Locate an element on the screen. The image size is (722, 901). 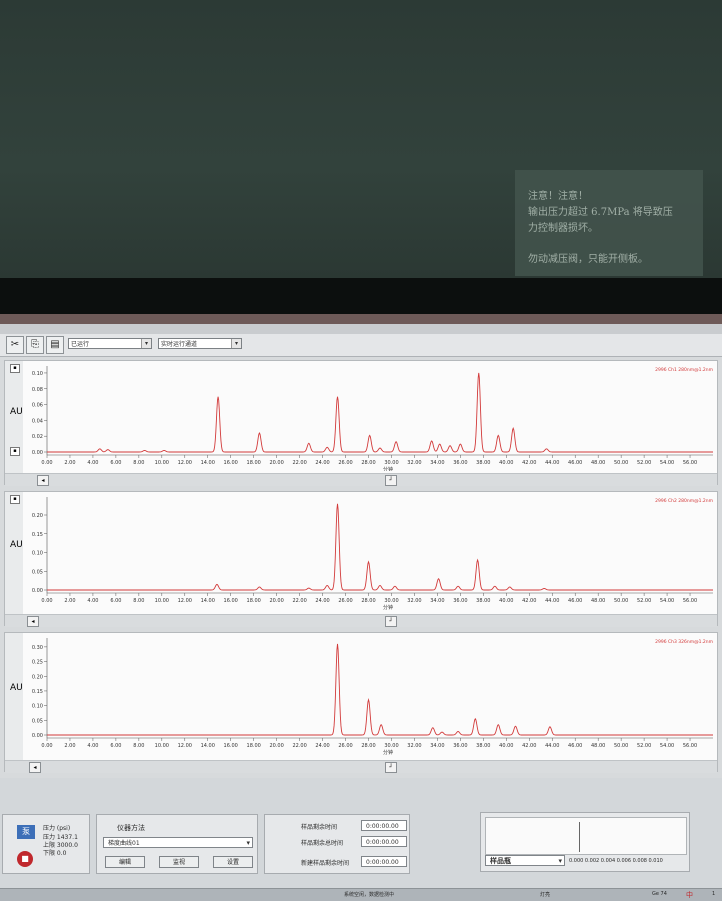
x-tick-label: 30.00 is located at coordinates (391, 601).